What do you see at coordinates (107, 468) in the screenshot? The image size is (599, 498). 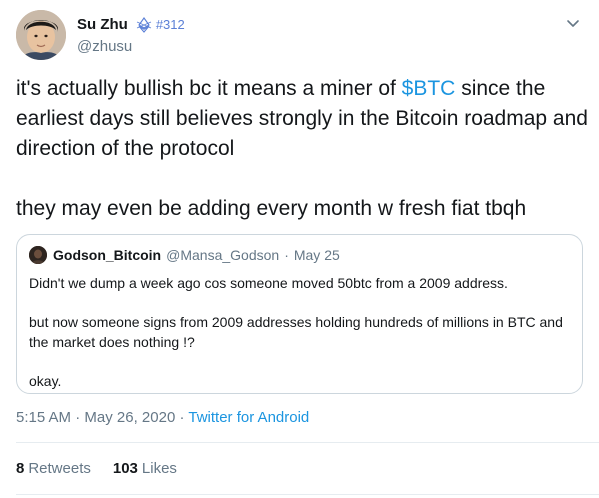 I see `tweet-stats: 8 Retweets 103 Likes` at bounding box center [107, 468].